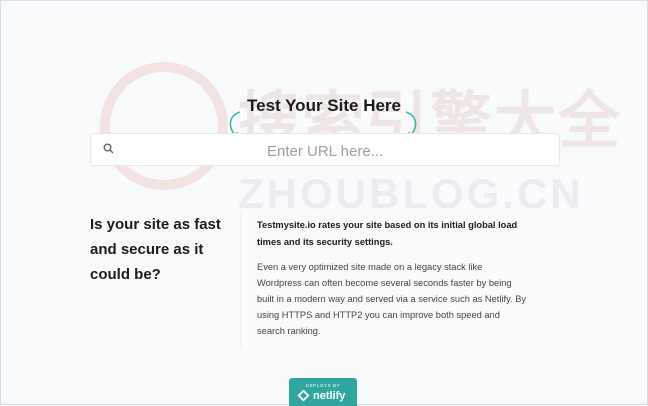 The height and width of the screenshot is (406, 648). I want to click on badge-caption: DEPLOYS BY, so click(323, 385).